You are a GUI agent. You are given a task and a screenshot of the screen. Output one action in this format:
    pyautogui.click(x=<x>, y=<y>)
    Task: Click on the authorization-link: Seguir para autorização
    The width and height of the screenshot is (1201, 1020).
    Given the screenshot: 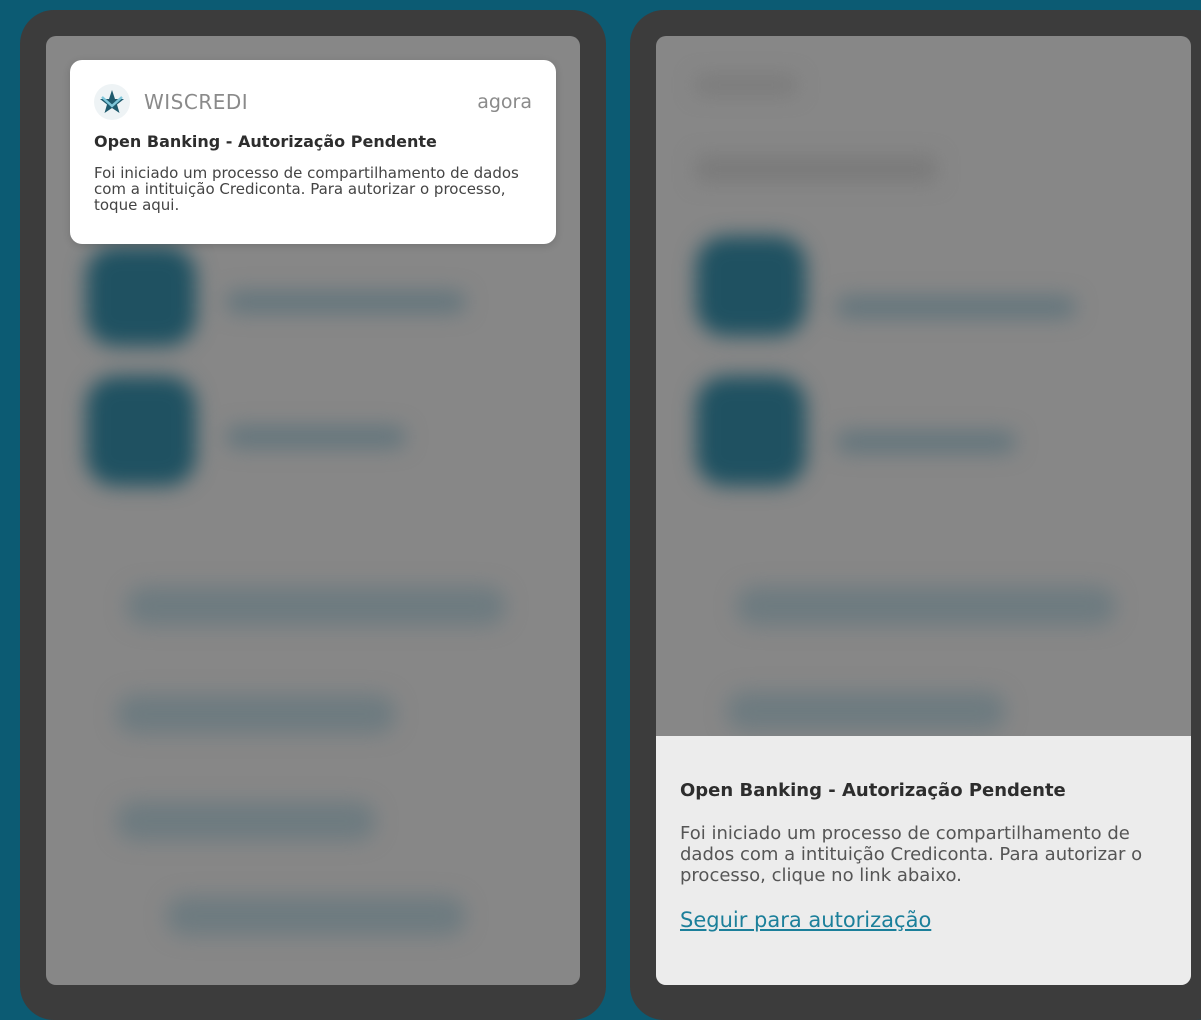 What is the action you would take?
    pyautogui.click(x=805, y=920)
    